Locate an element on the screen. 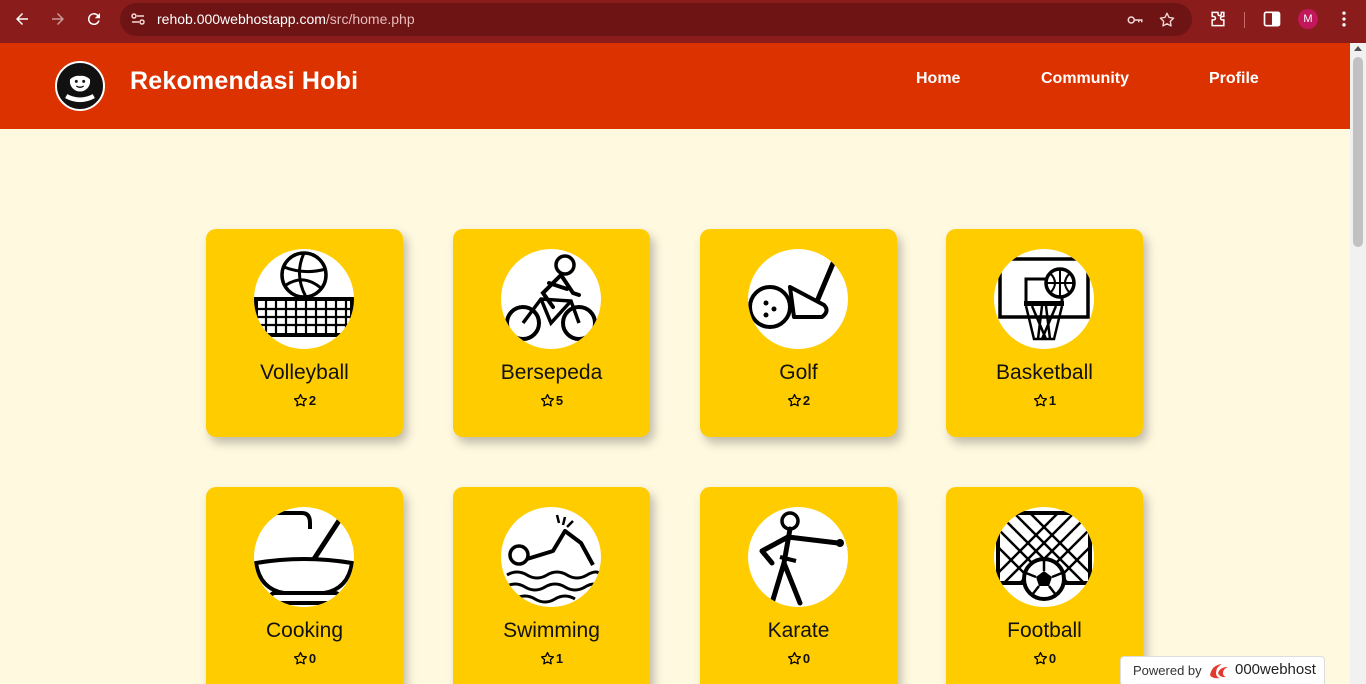 Image resolution: width=1366 pixels, height=684 pixels. forward-button is located at coordinates (58, 19).